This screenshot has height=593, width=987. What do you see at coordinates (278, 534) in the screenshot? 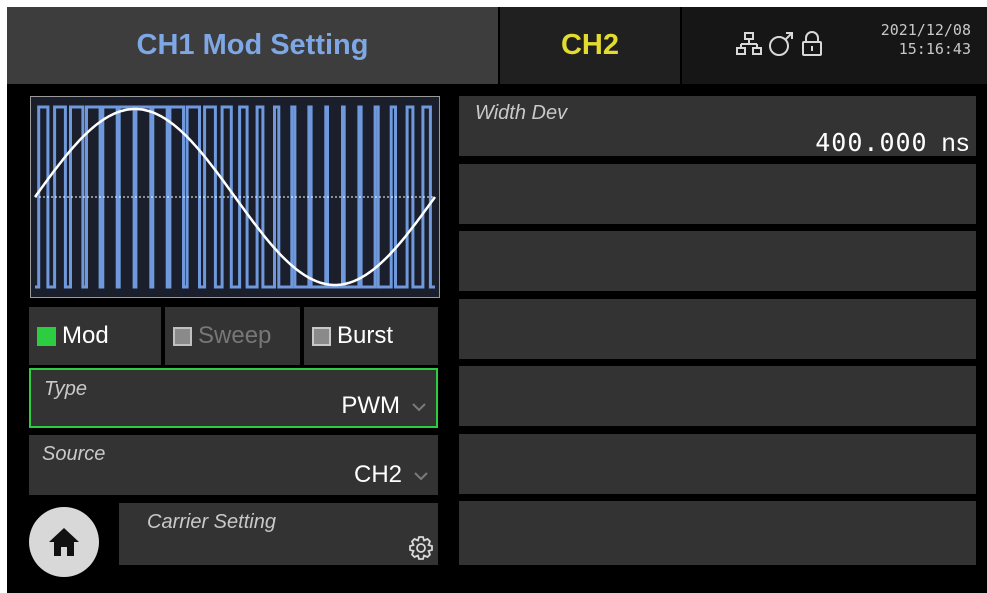
I see `carrier-setting-button: Carrier Setting` at bounding box center [278, 534].